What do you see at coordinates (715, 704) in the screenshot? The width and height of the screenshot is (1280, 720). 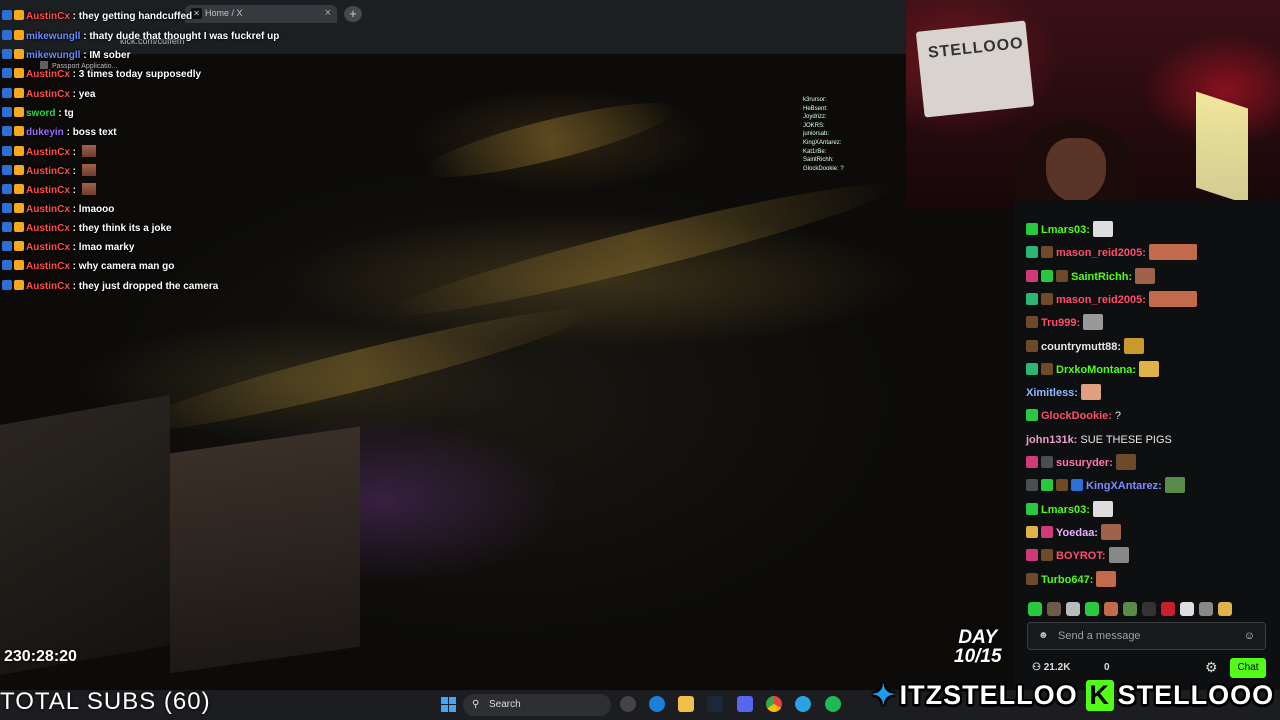 I see `steam-icon` at bounding box center [715, 704].